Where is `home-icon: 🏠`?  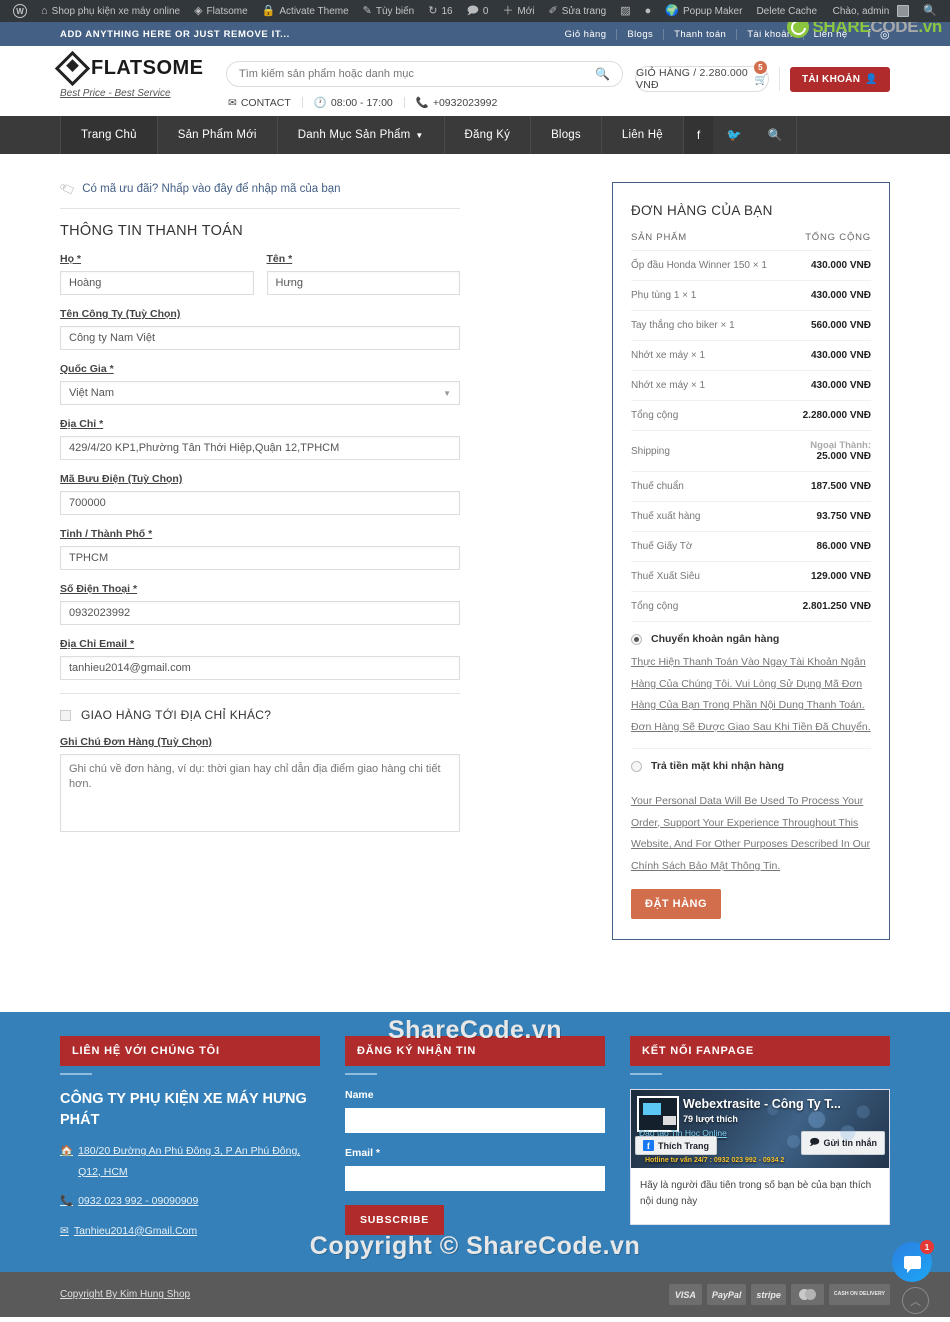
home-icon: 🏠 is located at coordinates (67, 1151).